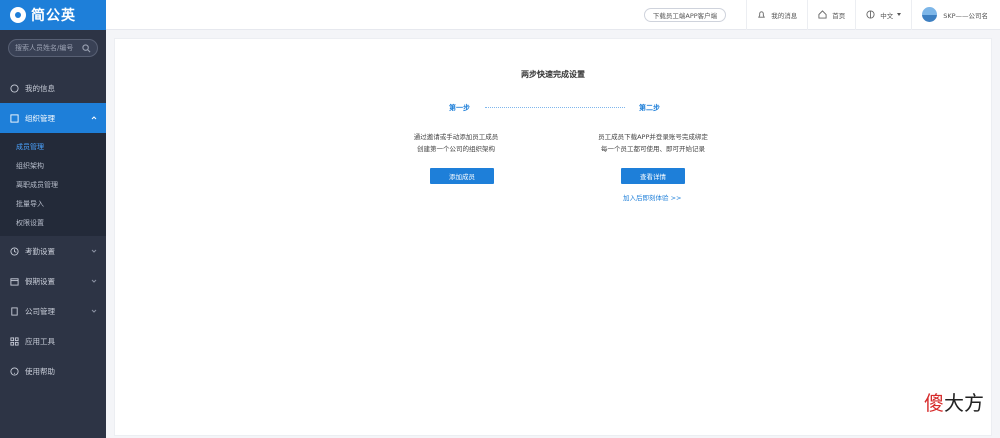 Image resolution: width=1000 pixels, height=438 pixels. What do you see at coordinates (40, 341) in the screenshot?
I see `sidebar-item-label: 应用工具` at bounding box center [40, 341].